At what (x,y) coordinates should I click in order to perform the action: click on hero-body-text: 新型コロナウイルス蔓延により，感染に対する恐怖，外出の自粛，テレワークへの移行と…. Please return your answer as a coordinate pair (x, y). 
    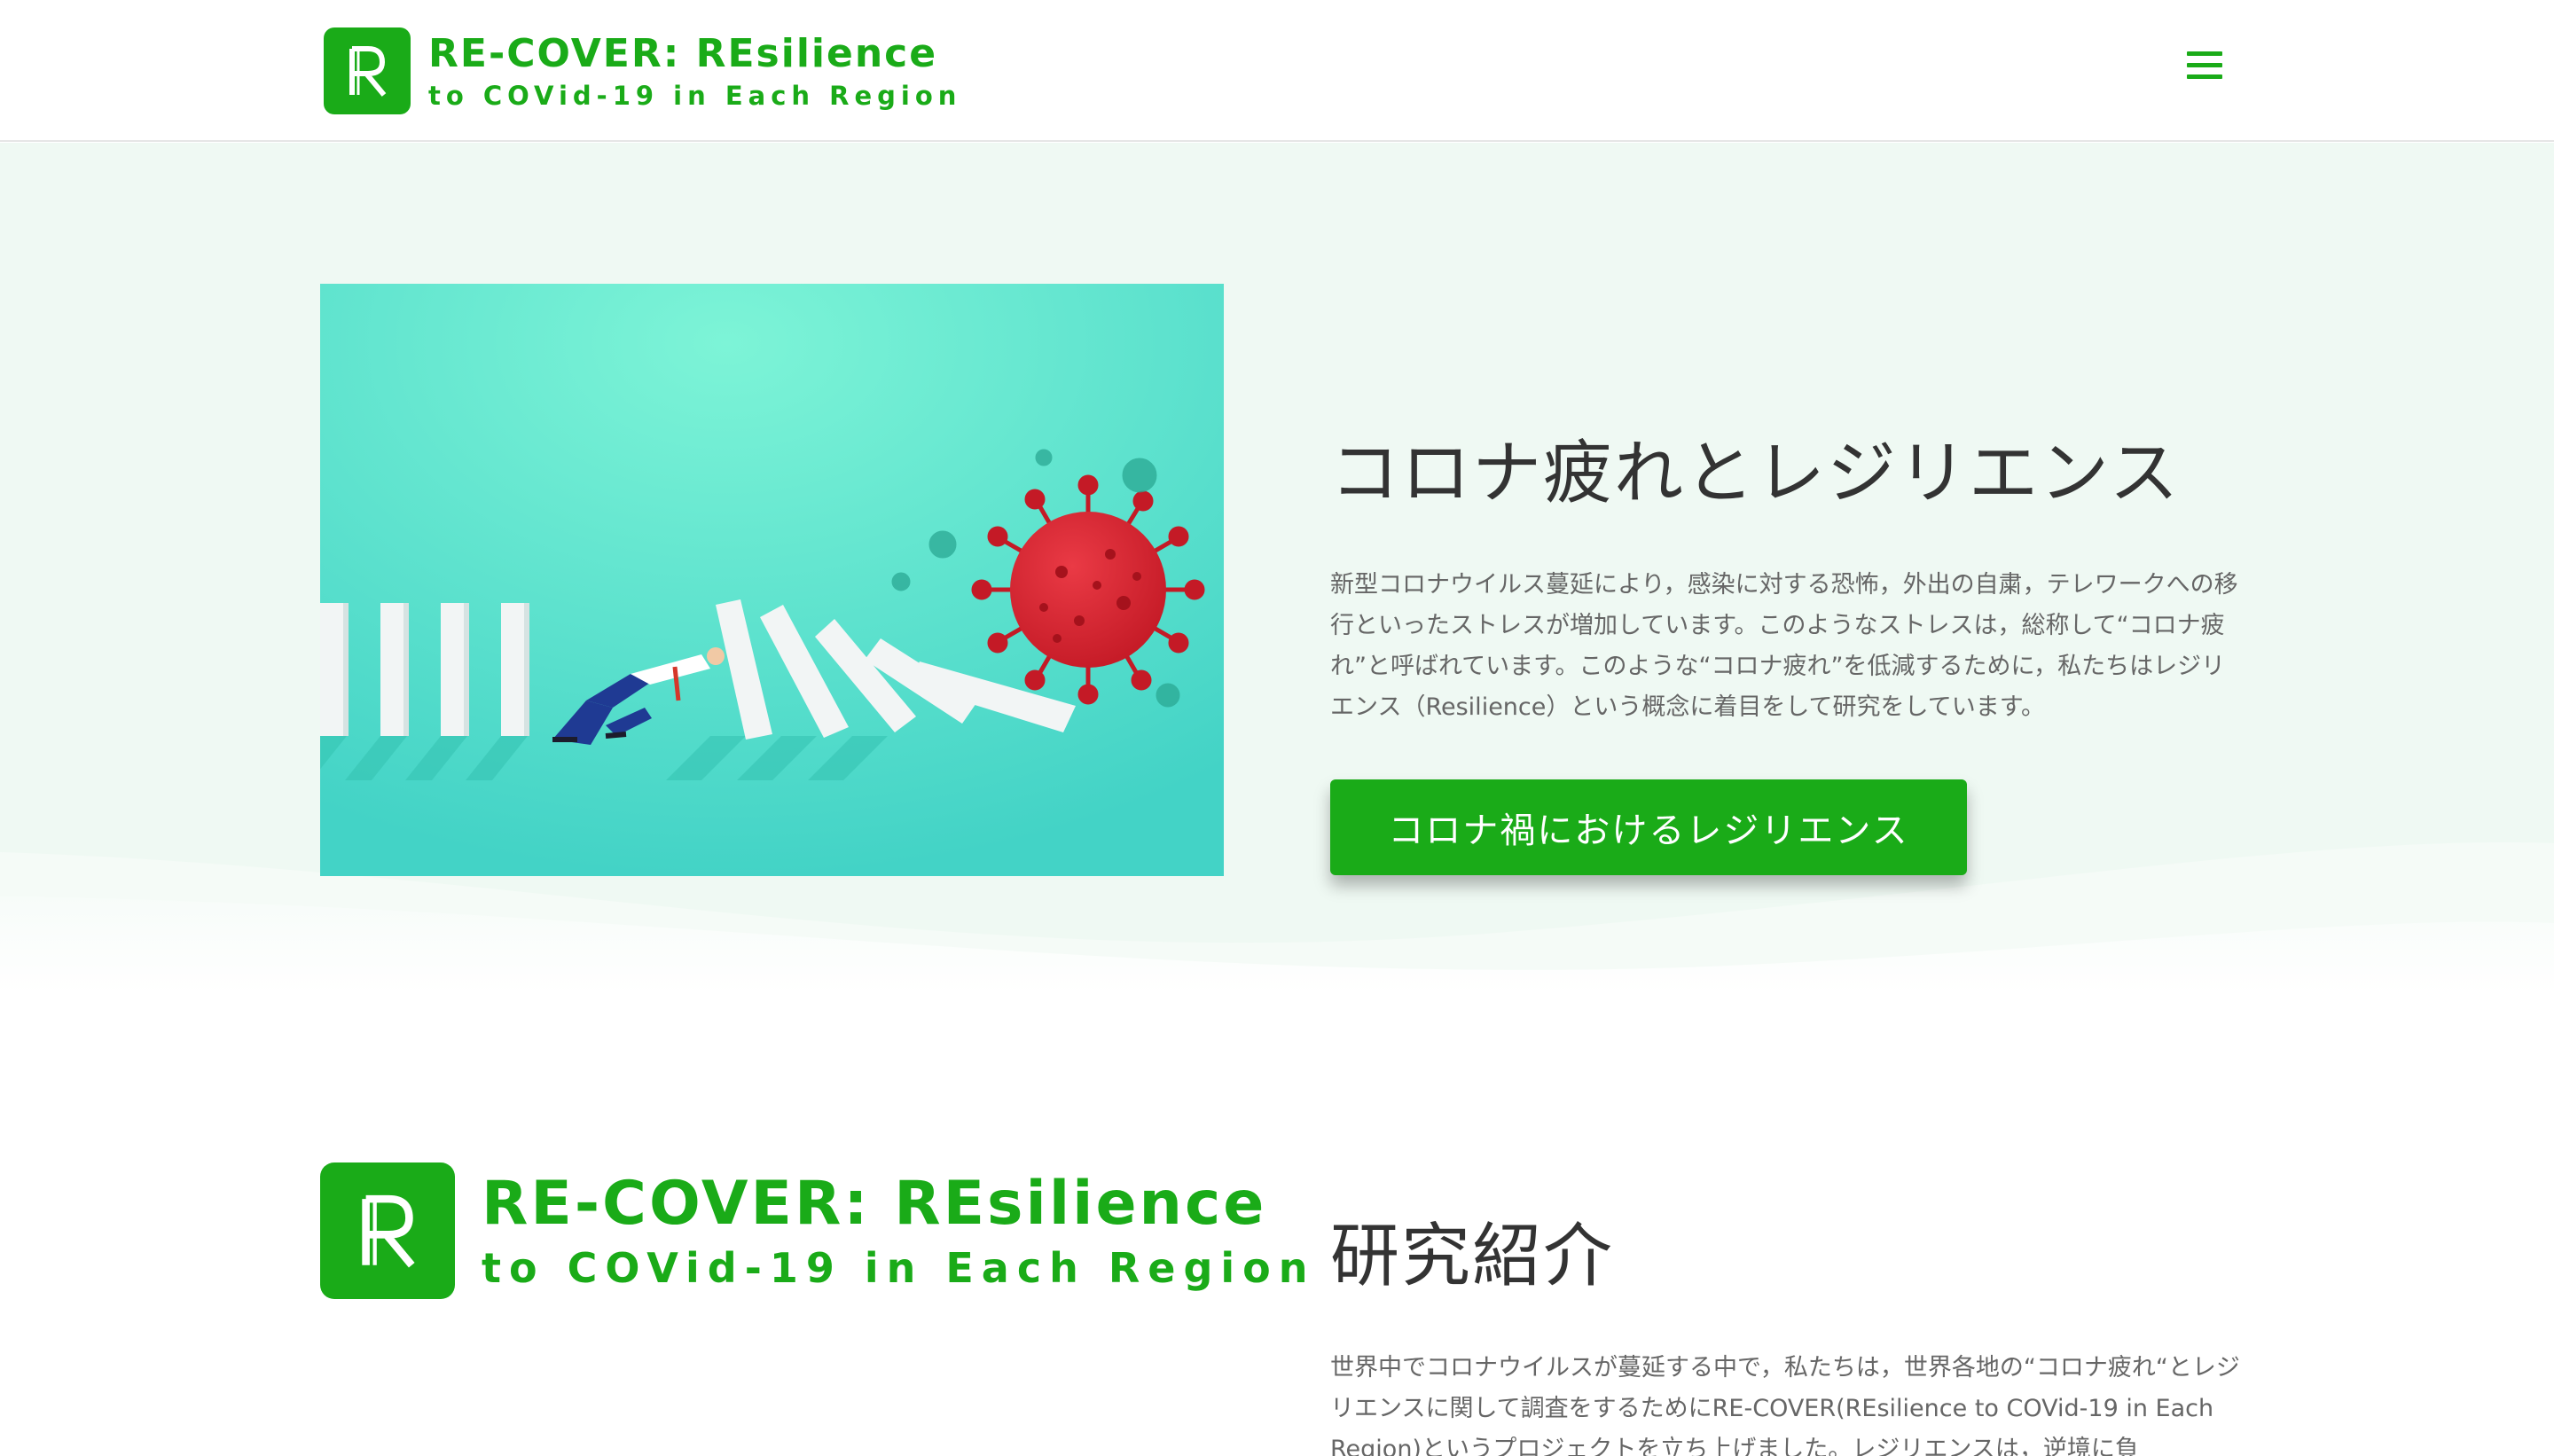
    Looking at the image, I should click on (1784, 646).